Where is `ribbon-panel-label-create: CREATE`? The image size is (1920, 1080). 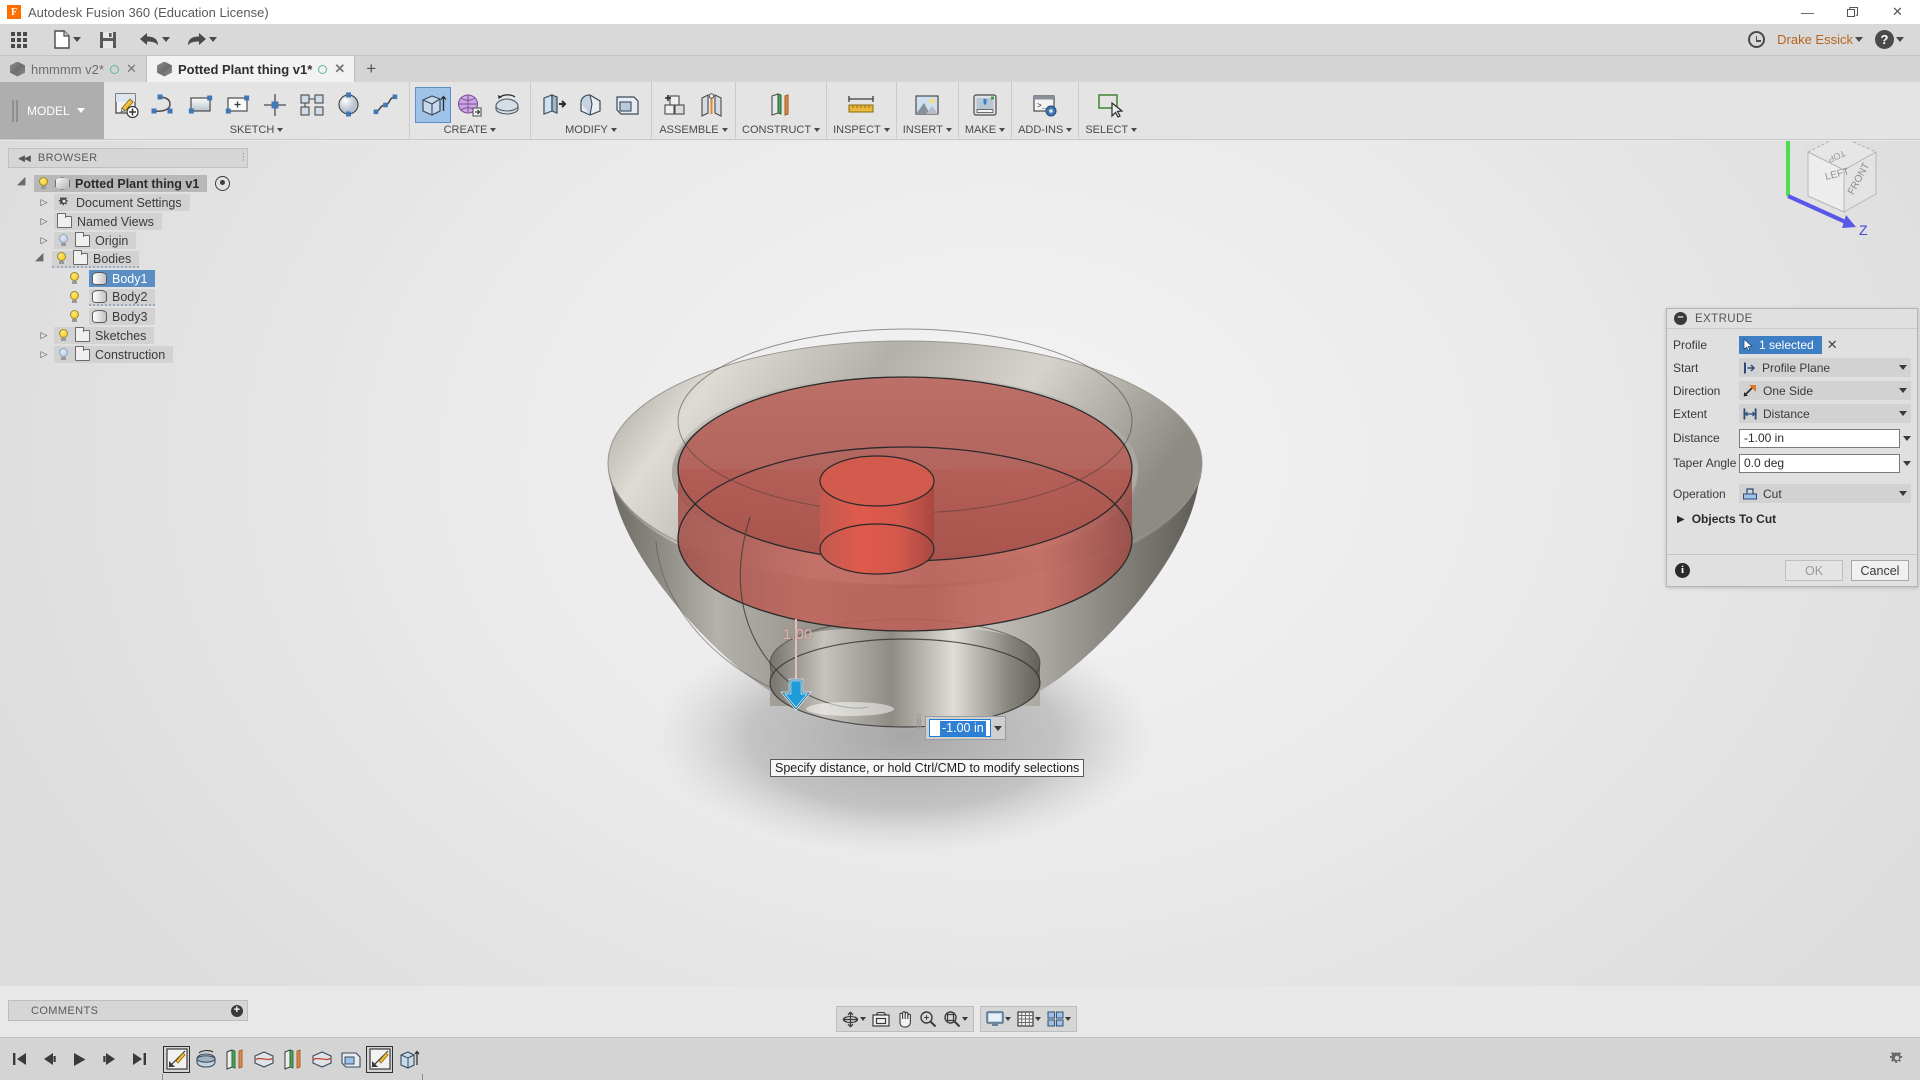
ribbon-panel-label-create: CREATE is located at coordinates (470, 130).